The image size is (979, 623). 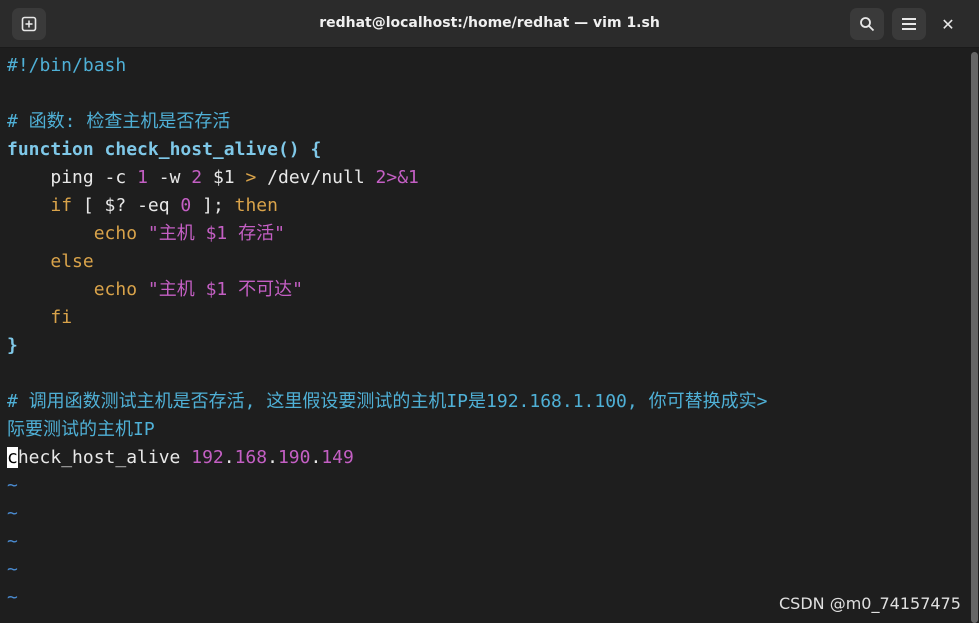 I want to click on new-tab-icon, so click(x=29, y=24).